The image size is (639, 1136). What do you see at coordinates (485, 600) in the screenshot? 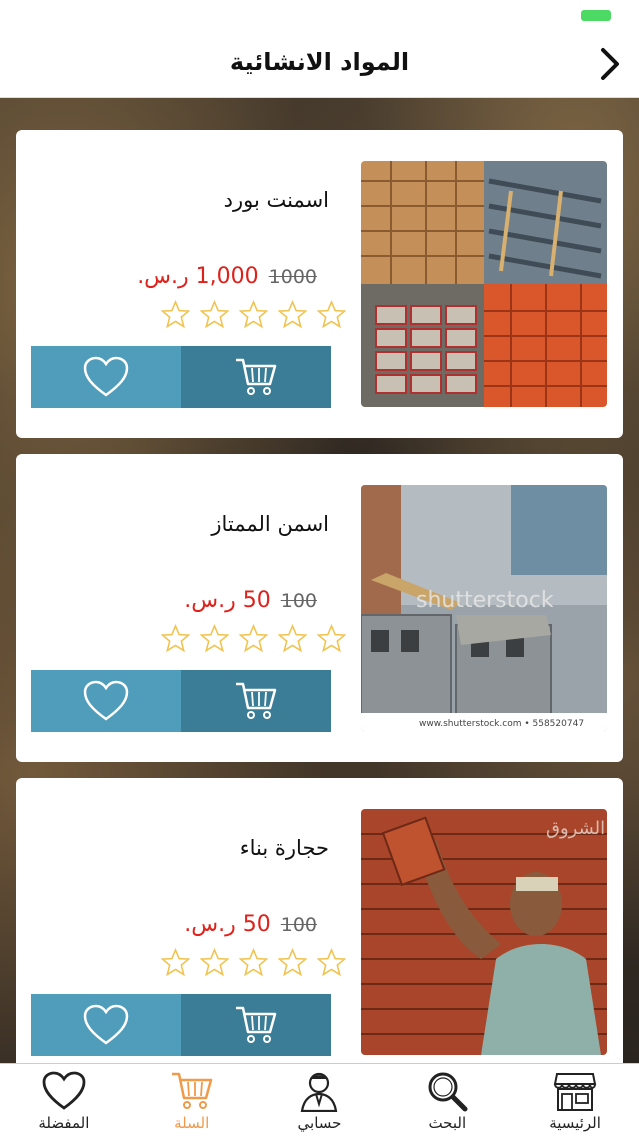
I see `image-watermark: shutterstock` at bounding box center [485, 600].